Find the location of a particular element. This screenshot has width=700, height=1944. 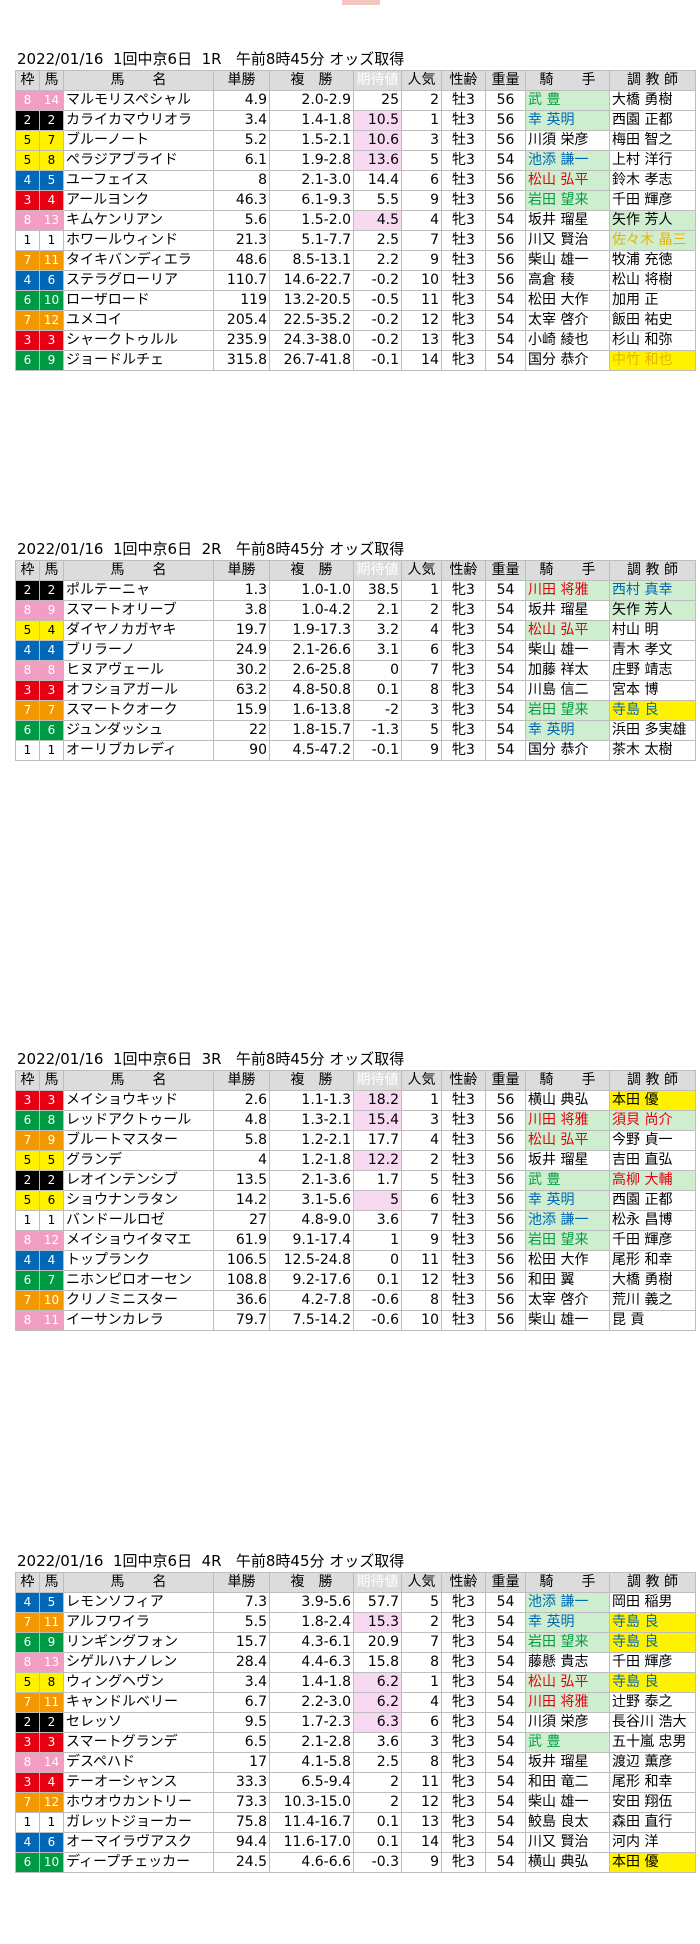

win-odds: 33.3 is located at coordinates (241, 1782).